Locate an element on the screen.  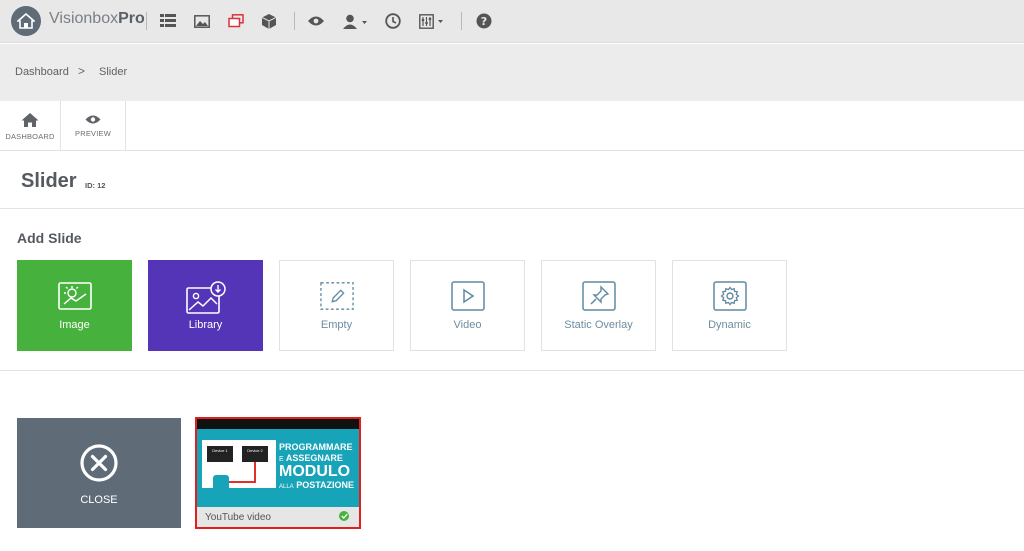
list-icon is located at coordinates (168, 21).